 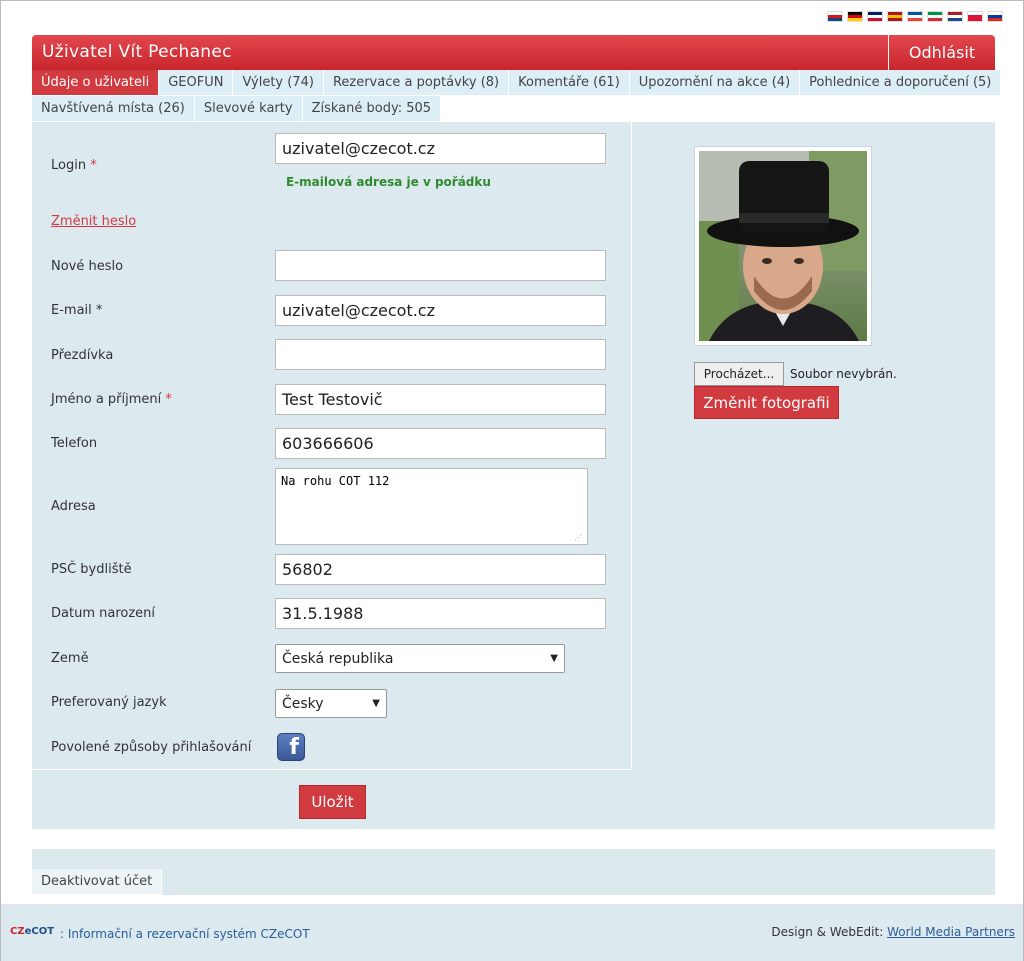 What do you see at coordinates (995, 16) in the screenshot?
I see `ru-flag-icon` at bounding box center [995, 16].